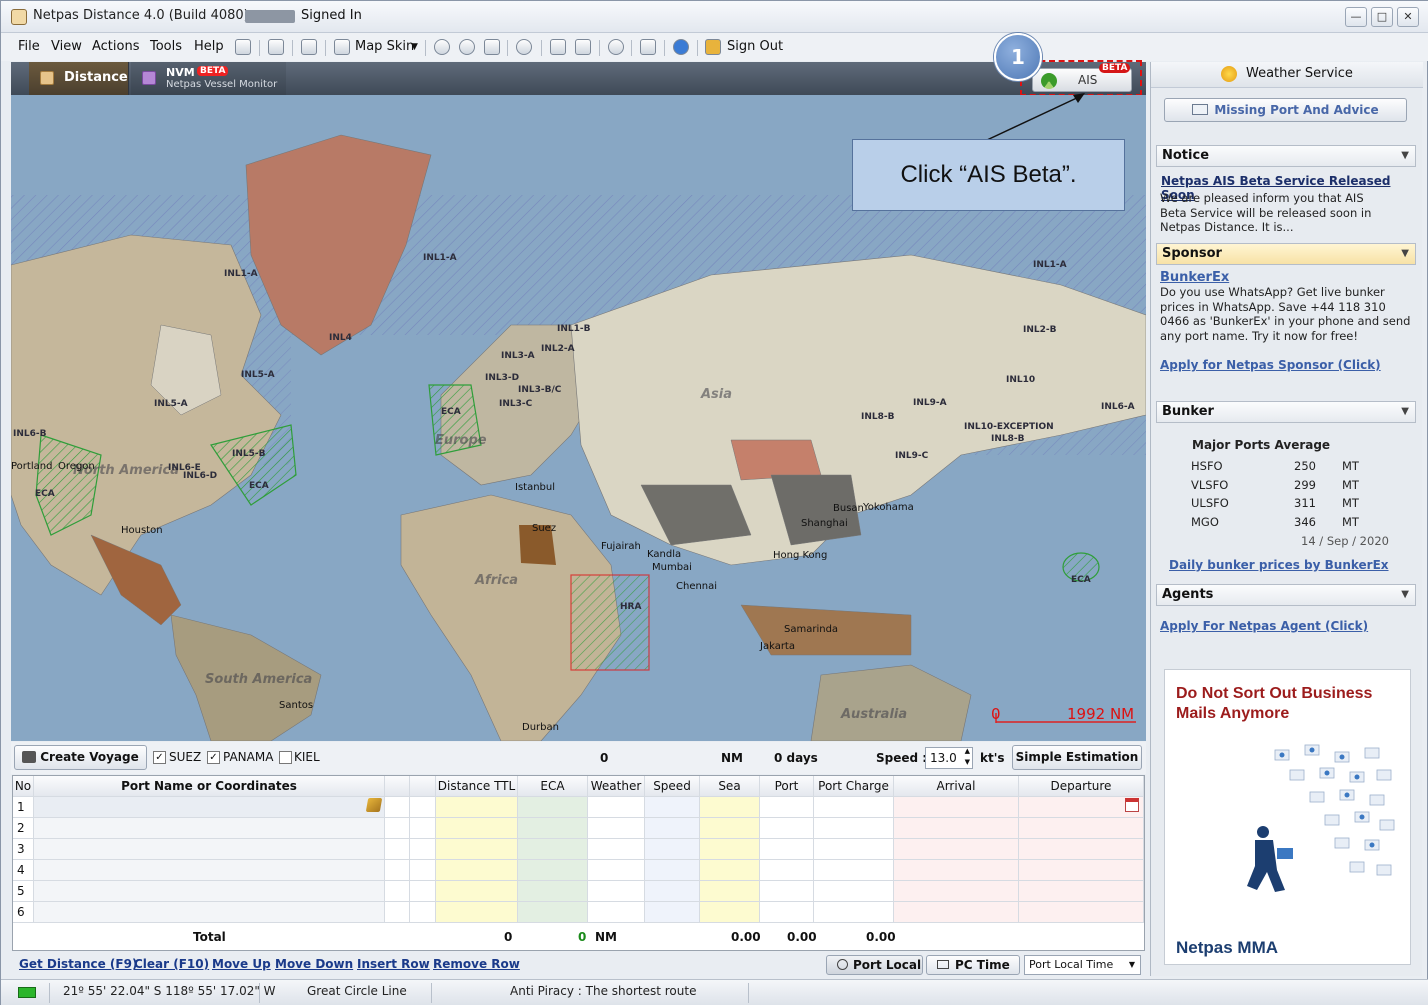 The height and width of the screenshot is (1005, 1428). What do you see at coordinates (384, 46) in the screenshot?
I see `map-skin-dropdown: Map Skin` at bounding box center [384, 46].